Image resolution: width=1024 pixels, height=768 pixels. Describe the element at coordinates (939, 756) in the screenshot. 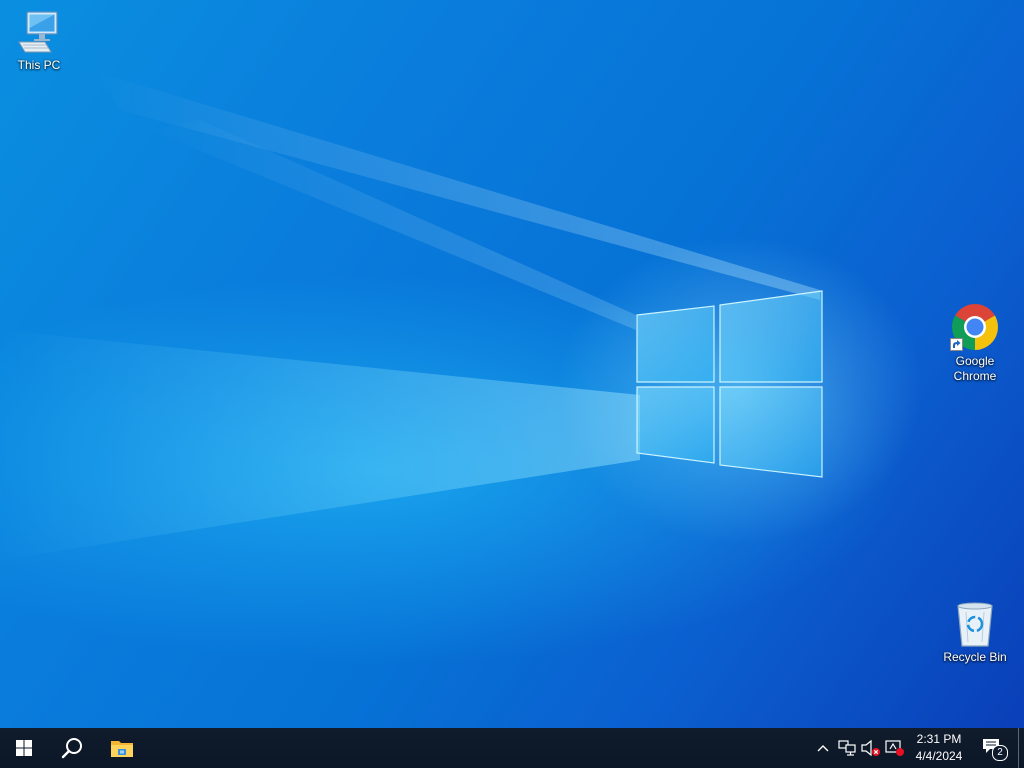

I see `clock-date: 4/4/2024` at that location.